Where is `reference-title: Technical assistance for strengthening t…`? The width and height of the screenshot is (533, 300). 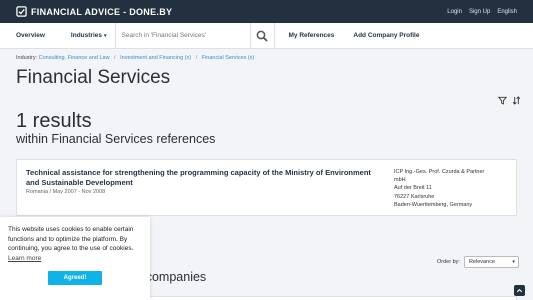
reference-title: Technical assistance for strengthening t… is located at coordinates (206, 177).